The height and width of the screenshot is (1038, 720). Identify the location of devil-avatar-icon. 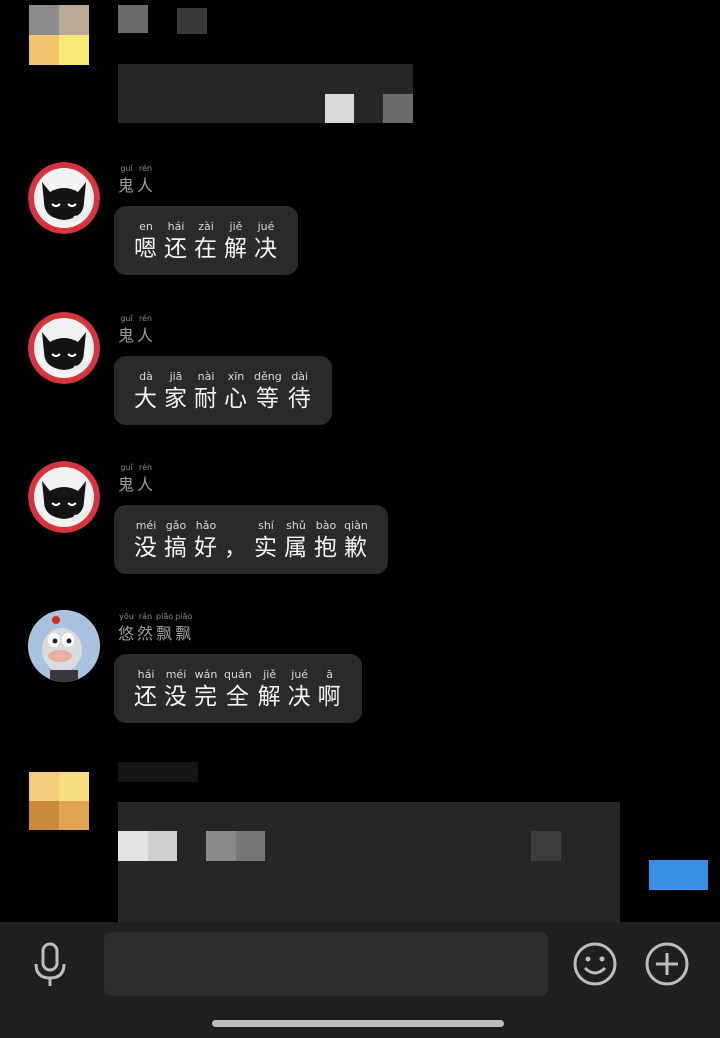
(64, 198).